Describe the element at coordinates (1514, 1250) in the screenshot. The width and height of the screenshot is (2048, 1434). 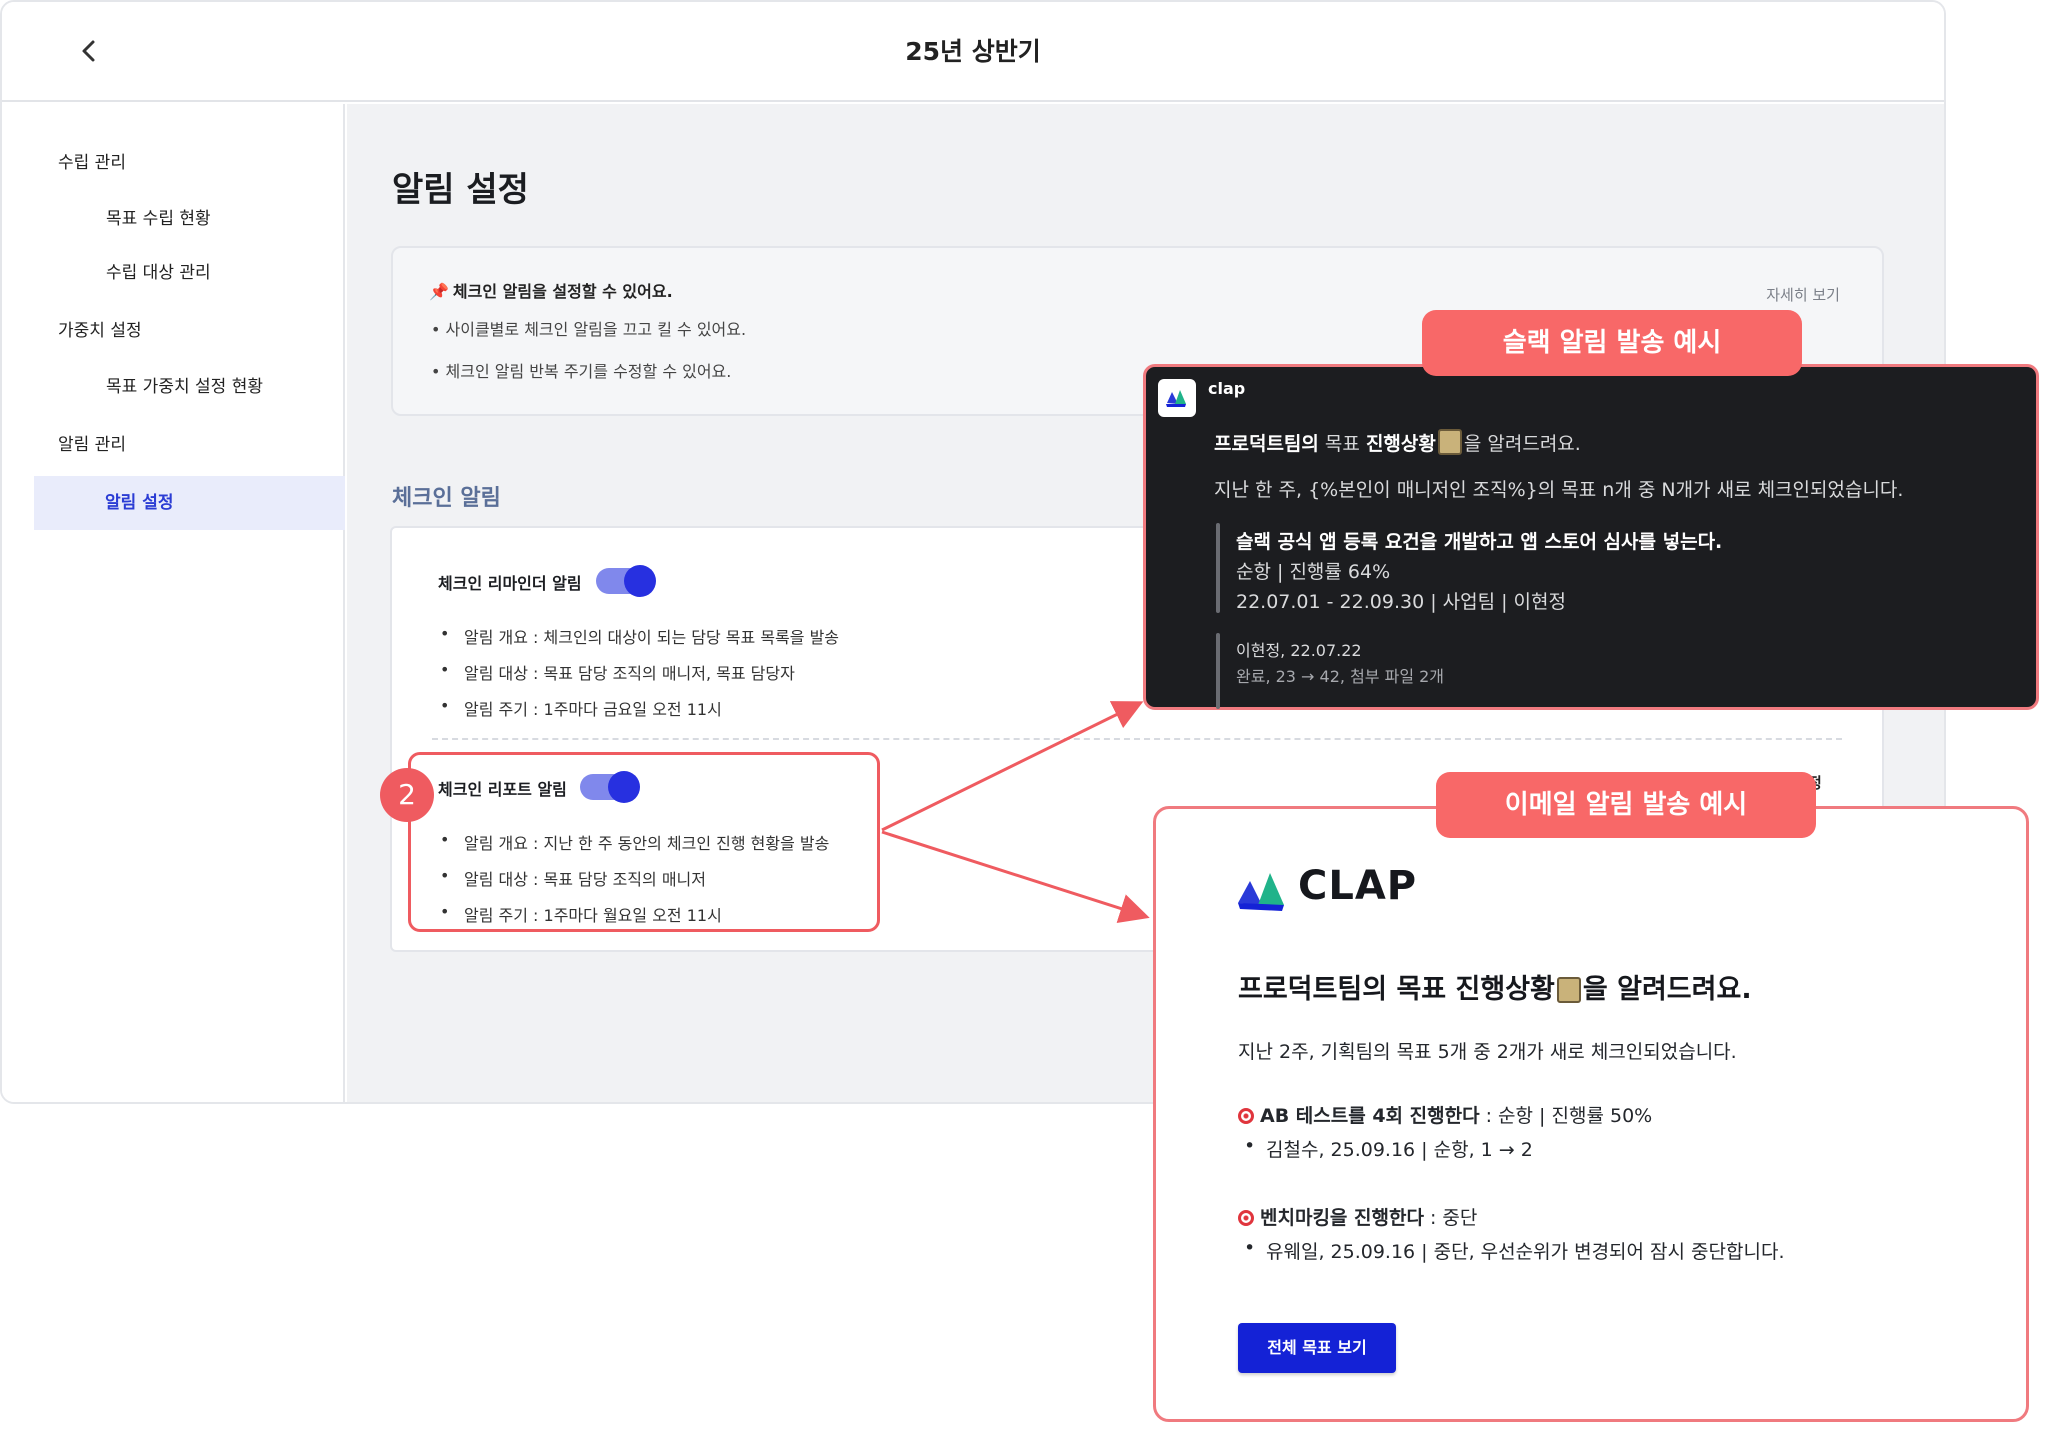
I see `email-goal-2-checkin: 유웨일, 25.09.16 | 중단, 우선순위가 변경되어 잠시 중단합니다.` at that location.